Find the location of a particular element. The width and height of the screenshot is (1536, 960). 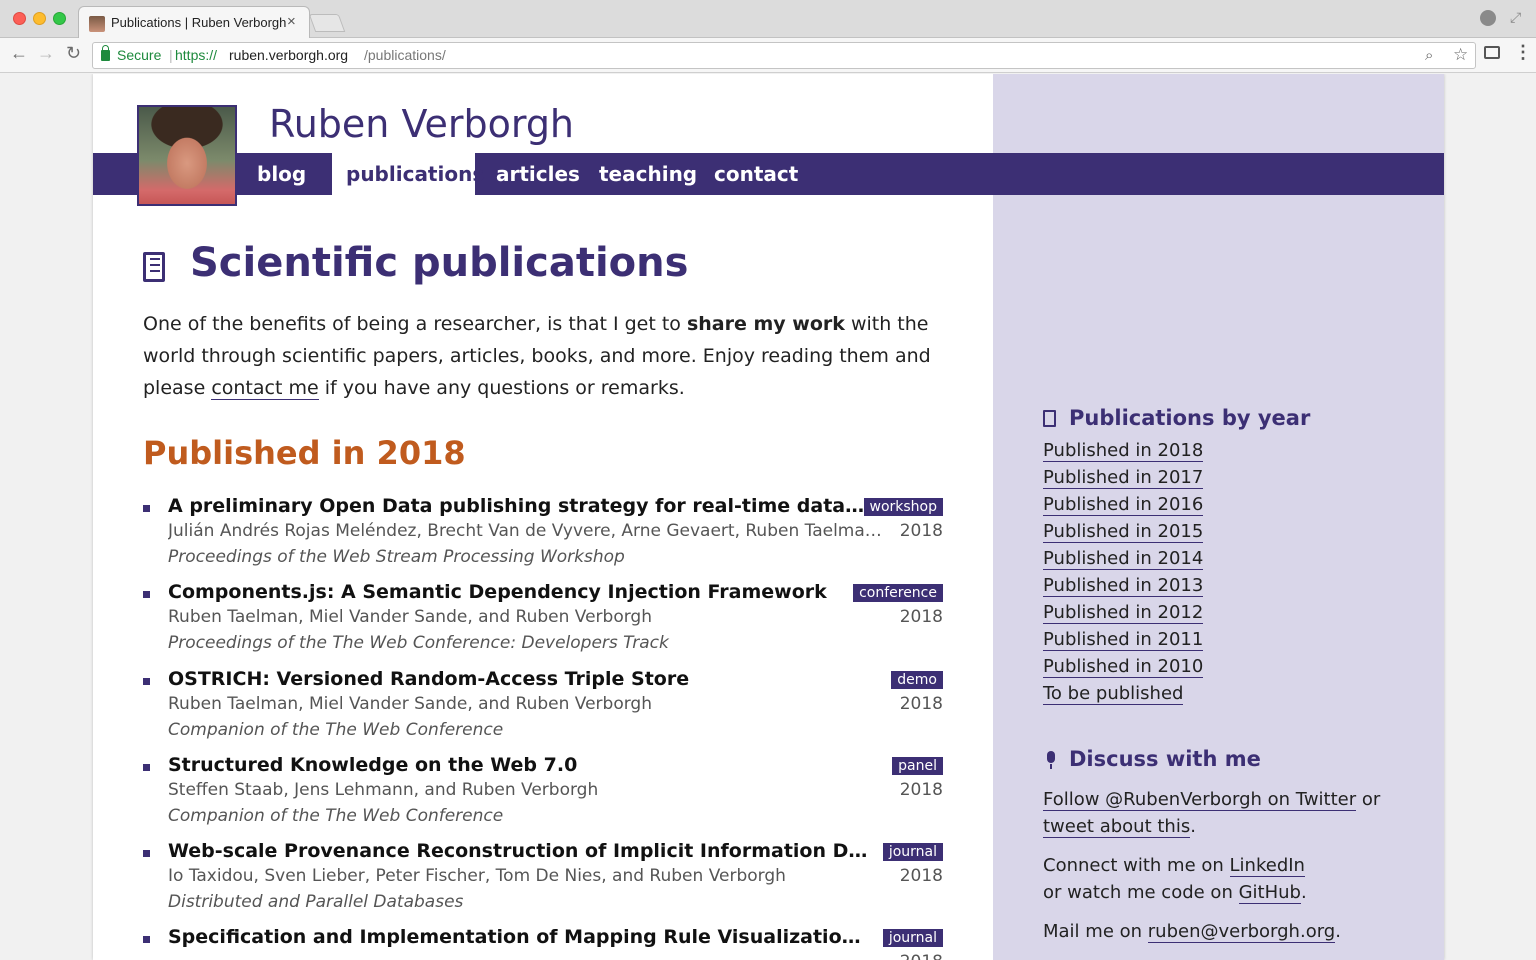

year-link: Published in 2017 is located at coordinates (1193, 478).